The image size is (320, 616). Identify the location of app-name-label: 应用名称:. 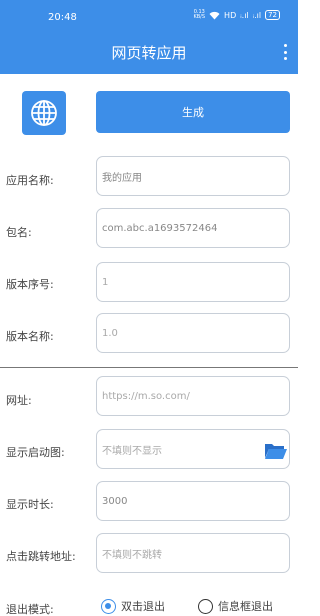
(30, 180).